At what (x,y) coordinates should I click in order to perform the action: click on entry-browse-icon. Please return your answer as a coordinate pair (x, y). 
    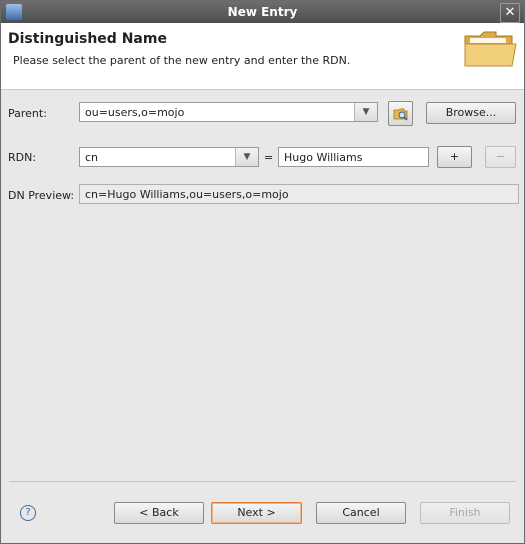
    Looking at the image, I should click on (400, 114).